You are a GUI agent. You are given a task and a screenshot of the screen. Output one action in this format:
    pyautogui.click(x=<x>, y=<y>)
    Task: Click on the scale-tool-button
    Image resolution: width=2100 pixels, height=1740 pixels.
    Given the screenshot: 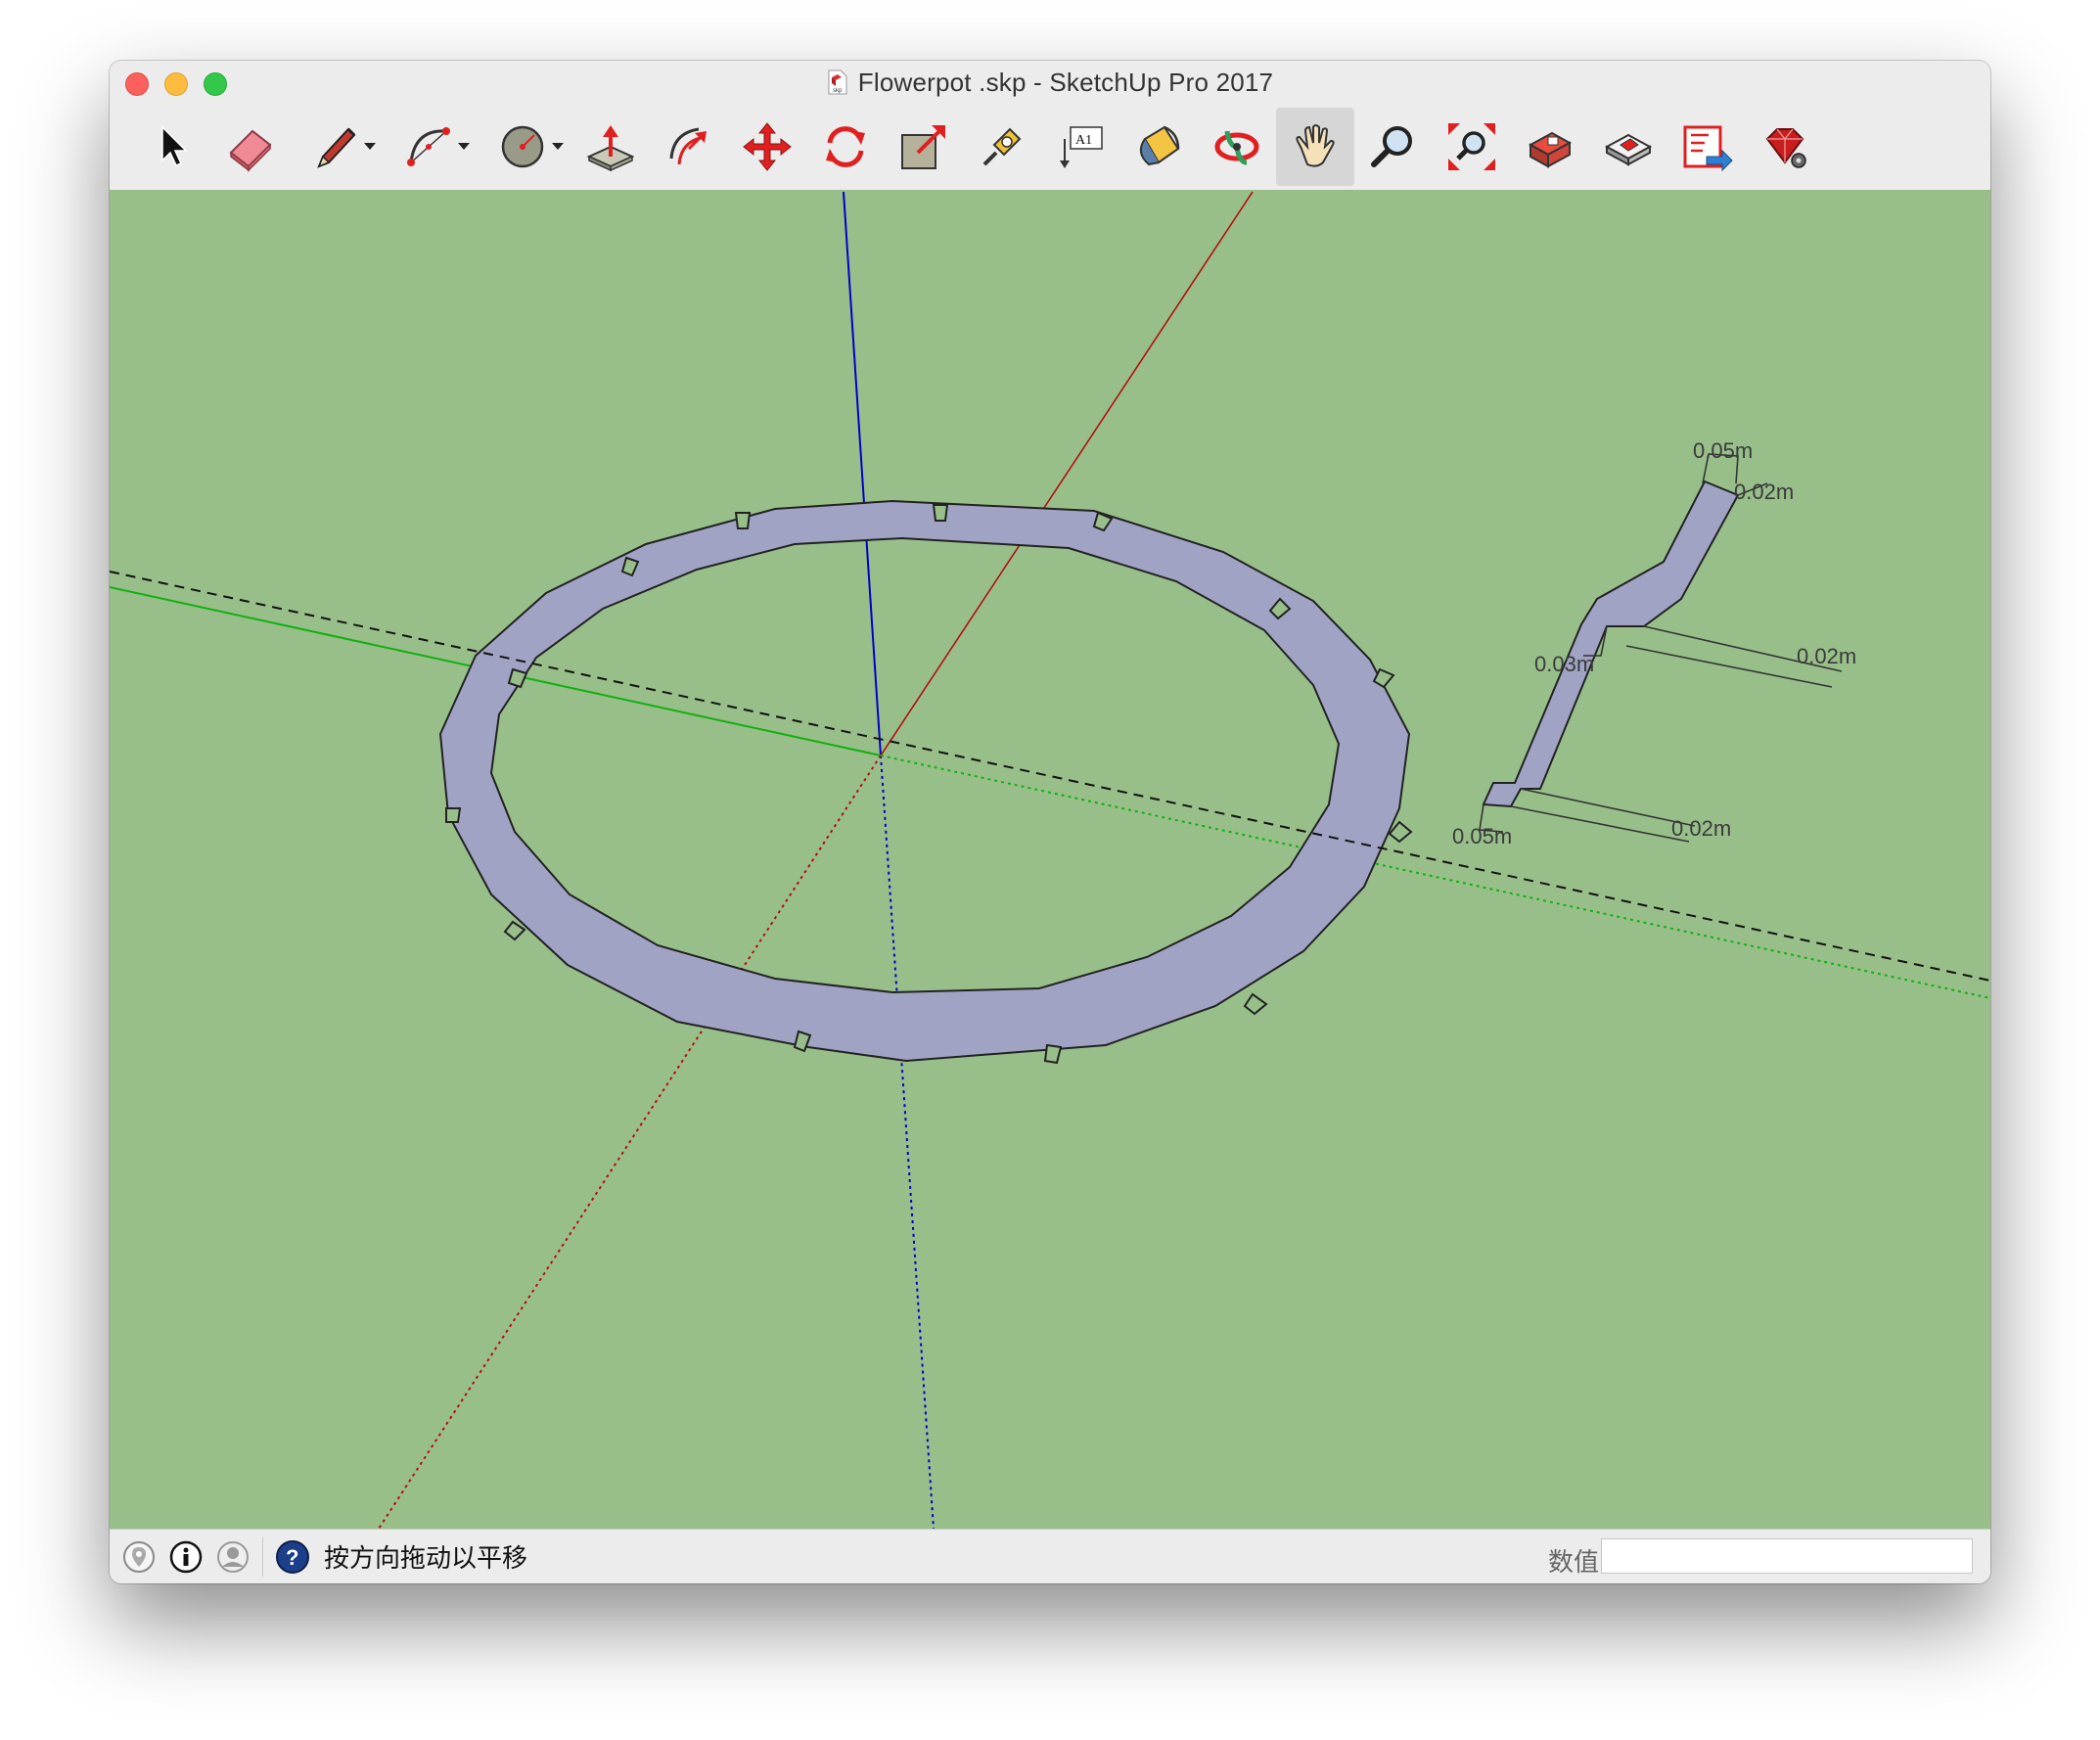 What is the action you would take?
    pyautogui.click(x=924, y=147)
    